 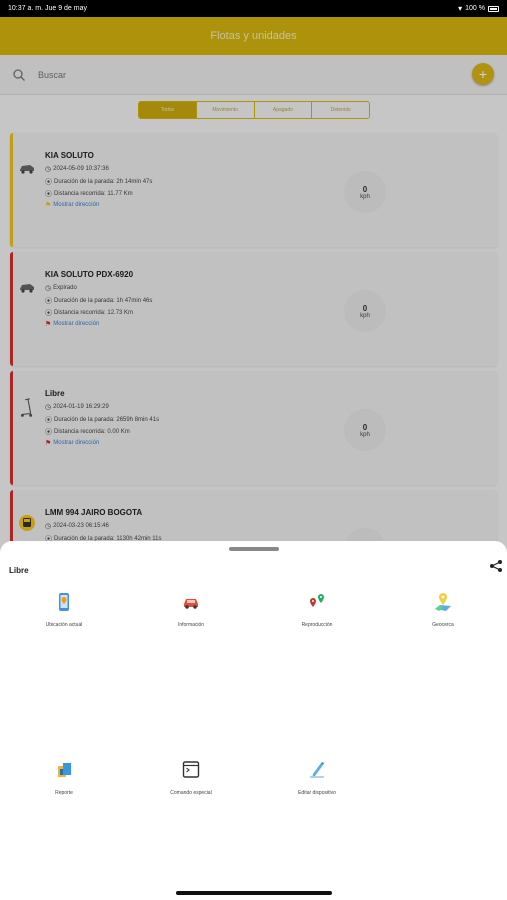 What do you see at coordinates (460, 8) in the screenshot?
I see `wifi-icon: ▾` at bounding box center [460, 8].